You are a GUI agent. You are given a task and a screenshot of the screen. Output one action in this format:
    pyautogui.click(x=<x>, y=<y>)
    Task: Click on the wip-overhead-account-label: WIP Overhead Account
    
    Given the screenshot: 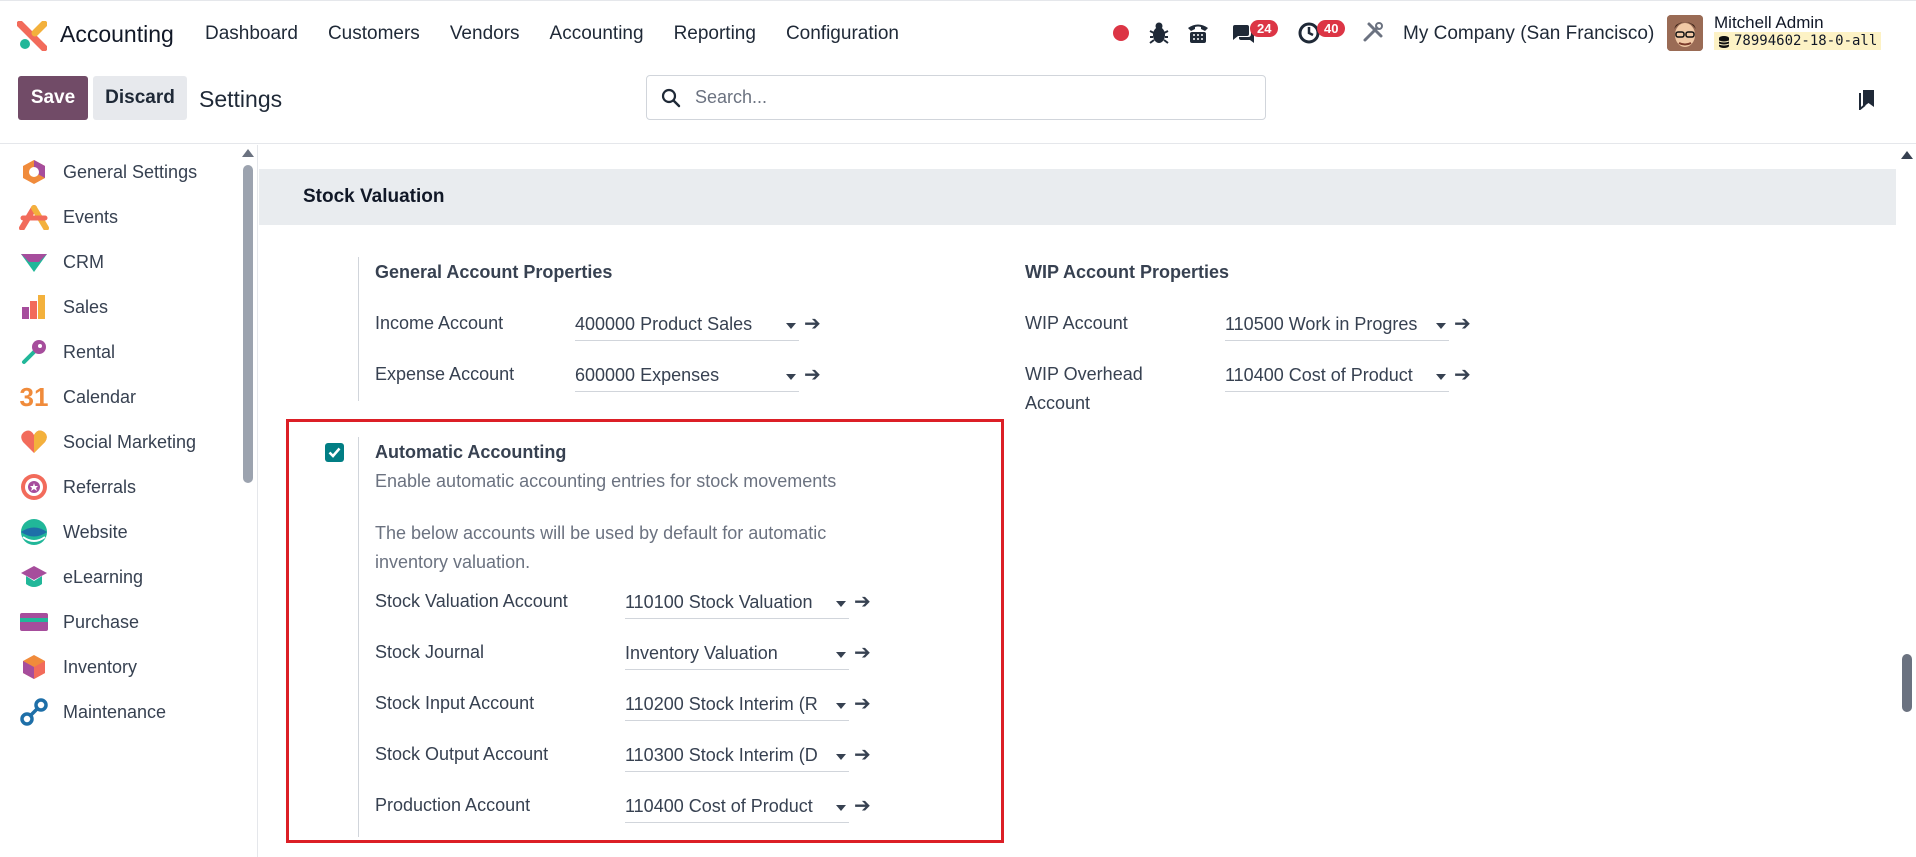 What is the action you would take?
    pyautogui.click(x=1084, y=389)
    